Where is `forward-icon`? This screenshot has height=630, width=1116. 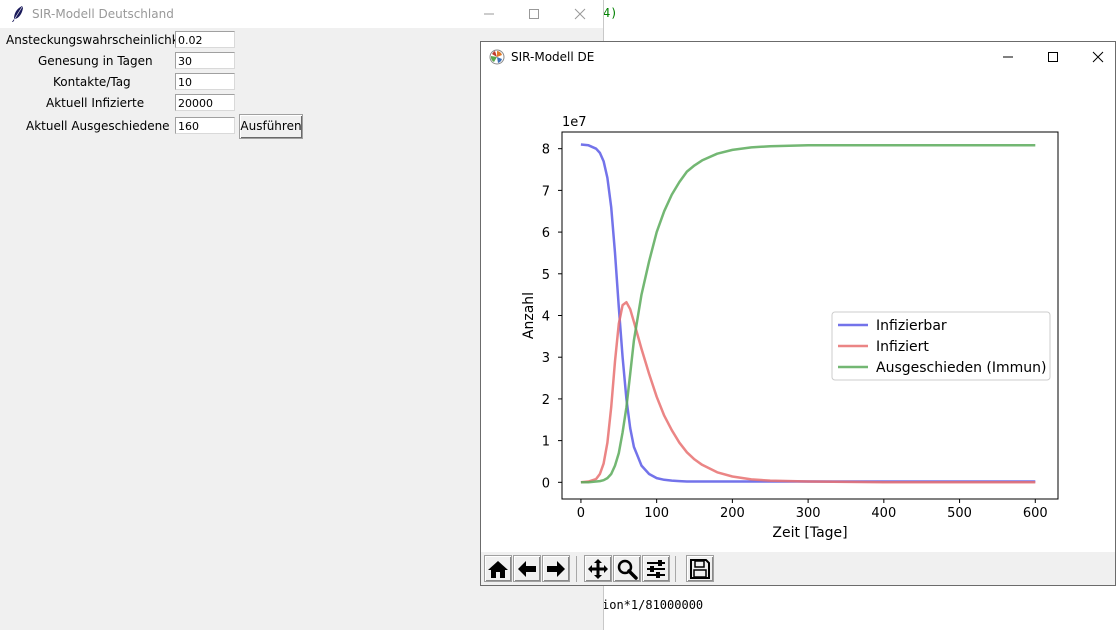
forward-icon is located at coordinates (556, 568).